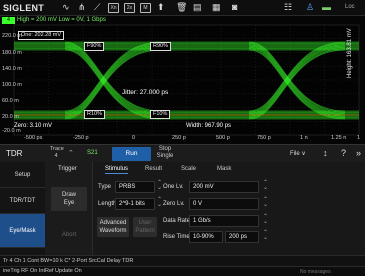 Image resolution: width=365 pixels, height=276 pixels. What do you see at coordinates (209, 126) in the screenshot?
I see `width-readout: Width: 967.90 ps` at bounding box center [209, 126].